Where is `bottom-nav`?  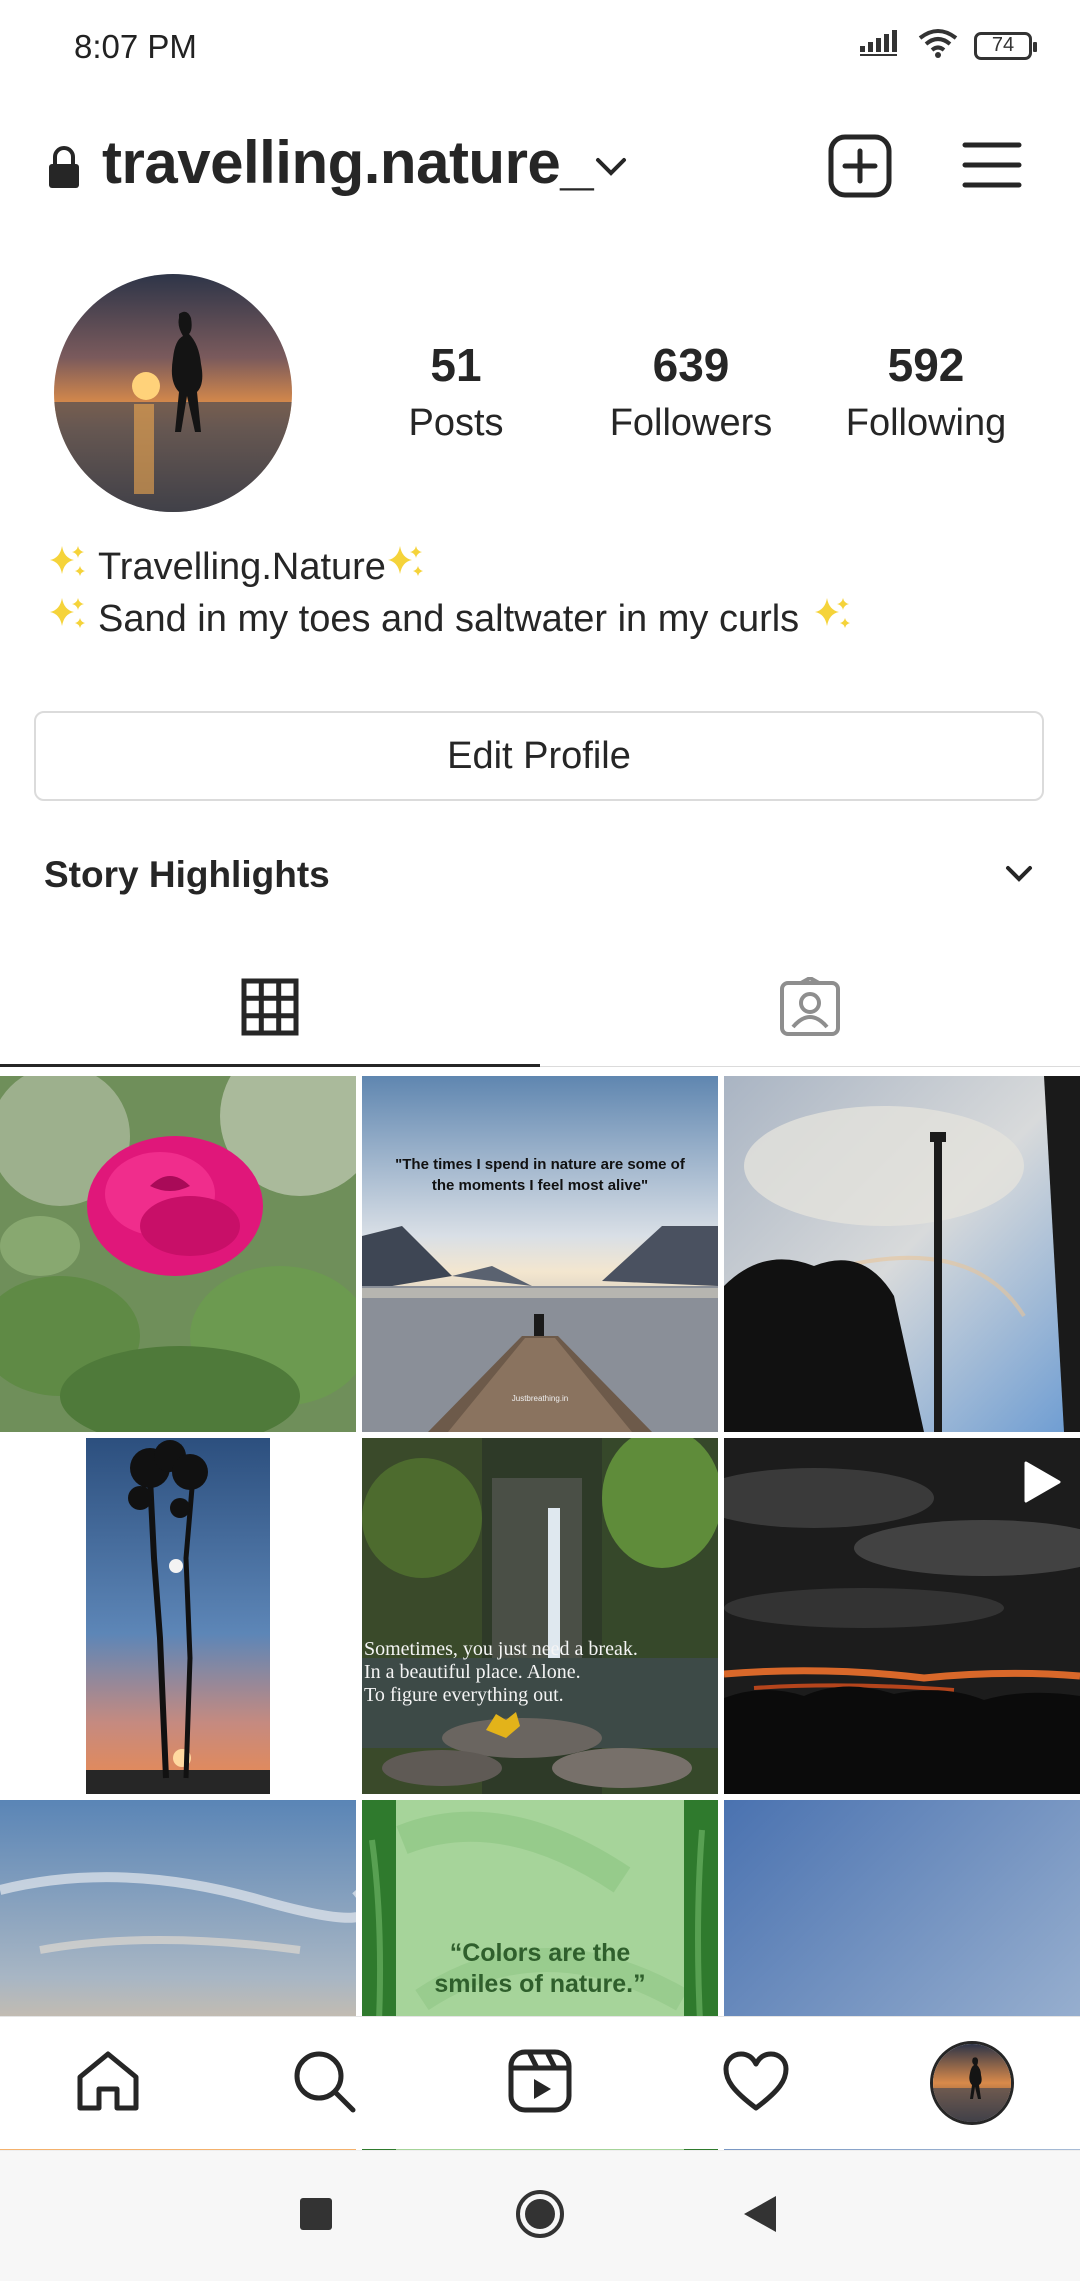
bottom-nav is located at coordinates (540, 2082).